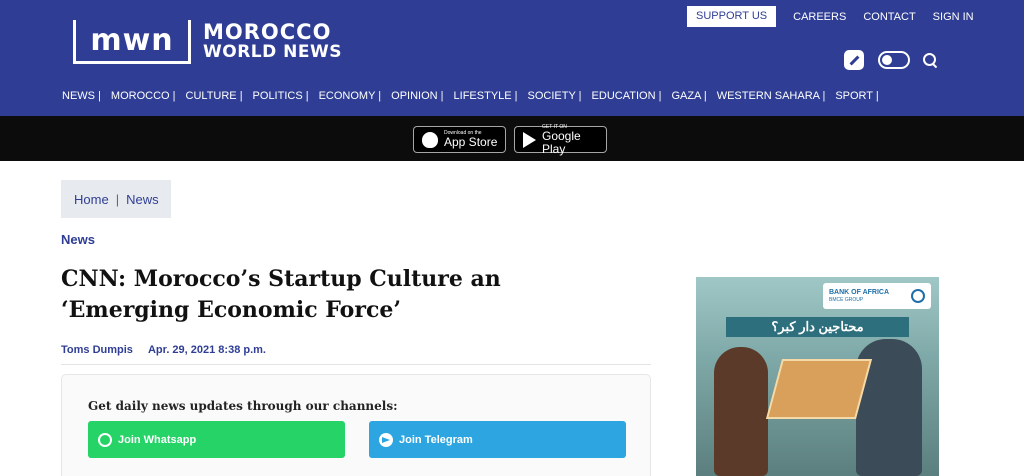 This screenshot has width=1024, height=476. Describe the element at coordinates (356, 364) in the screenshot. I see `meta-divider` at that location.